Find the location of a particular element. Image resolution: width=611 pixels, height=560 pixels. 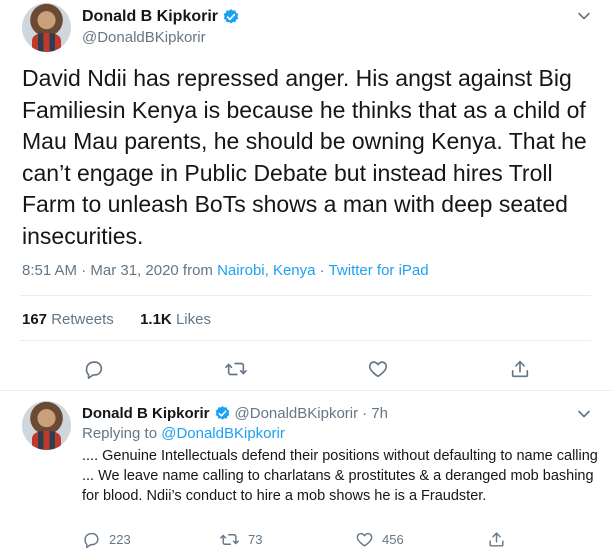

like-count: 456 is located at coordinates (393, 539).